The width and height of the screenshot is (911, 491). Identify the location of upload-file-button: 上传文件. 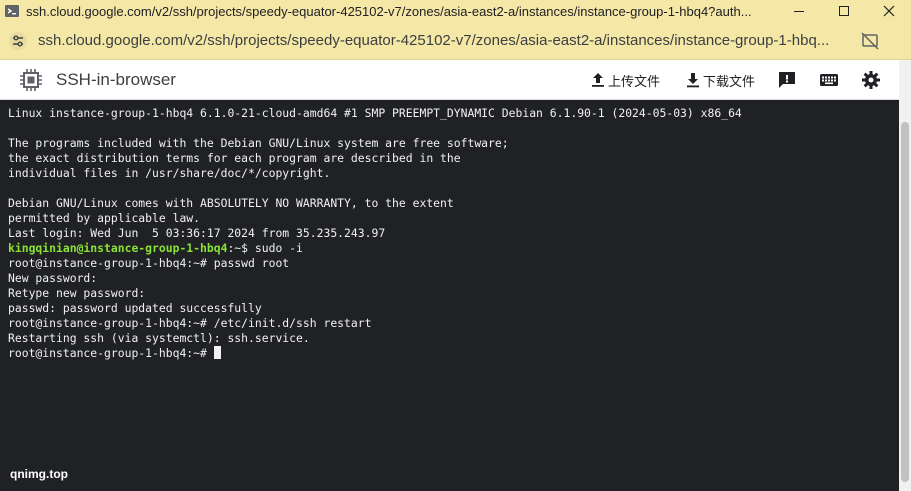
(625, 80).